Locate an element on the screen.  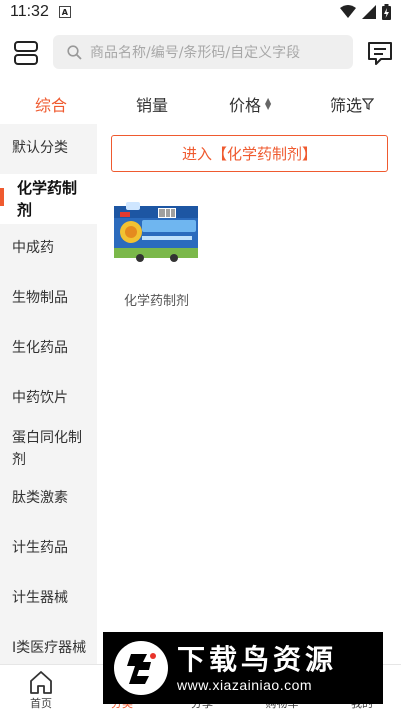
signal-icon is located at coordinates (369, 12).